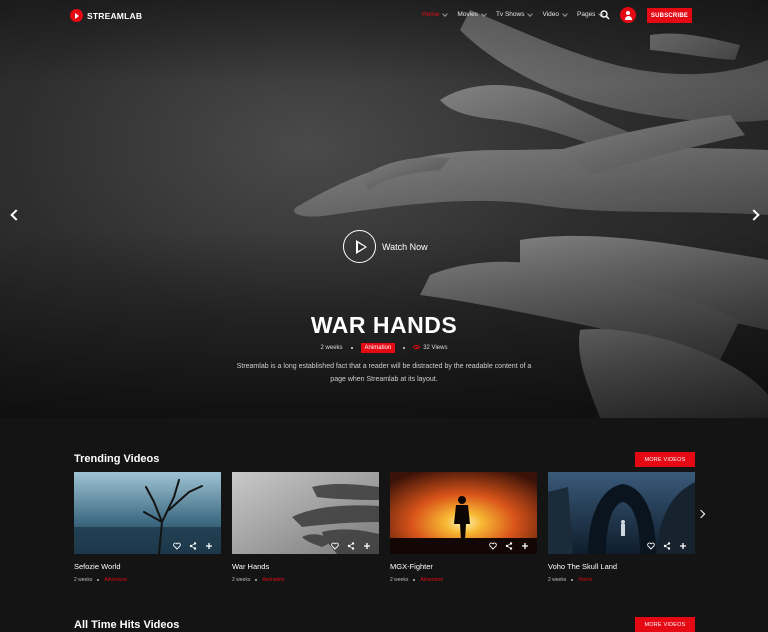 The image size is (768, 632). What do you see at coordinates (115, 15) in the screenshot?
I see `brand-name: STREAMLAB` at bounding box center [115, 15].